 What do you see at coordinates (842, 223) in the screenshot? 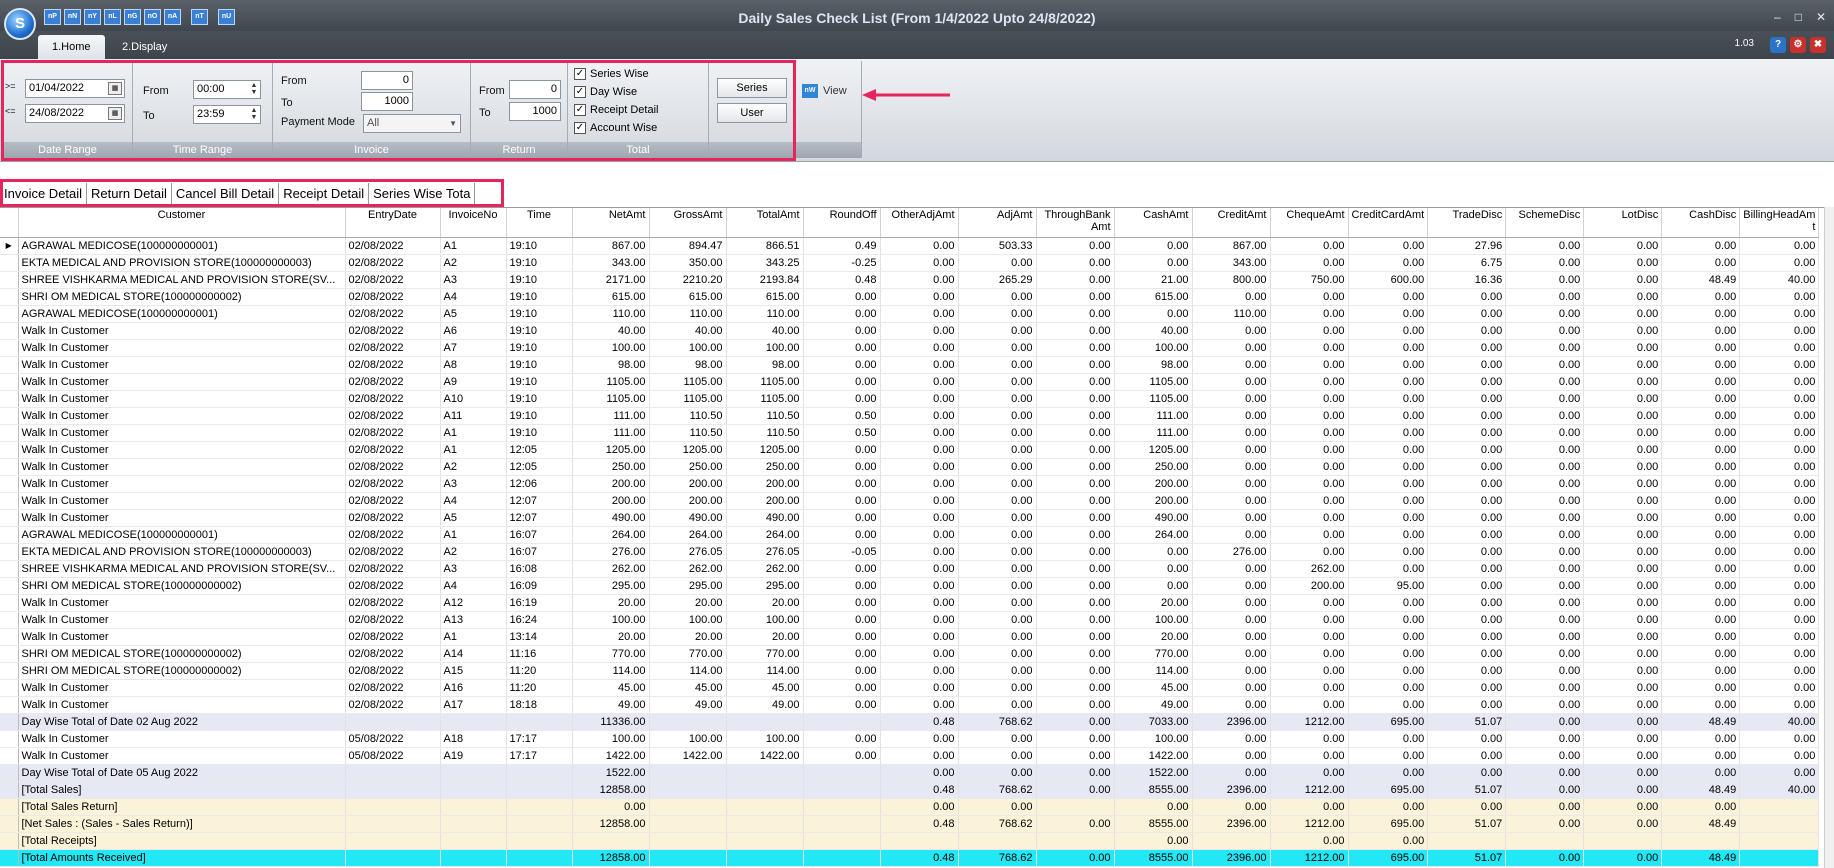
I see `column-header: RoundOff` at bounding box center [842, 223].